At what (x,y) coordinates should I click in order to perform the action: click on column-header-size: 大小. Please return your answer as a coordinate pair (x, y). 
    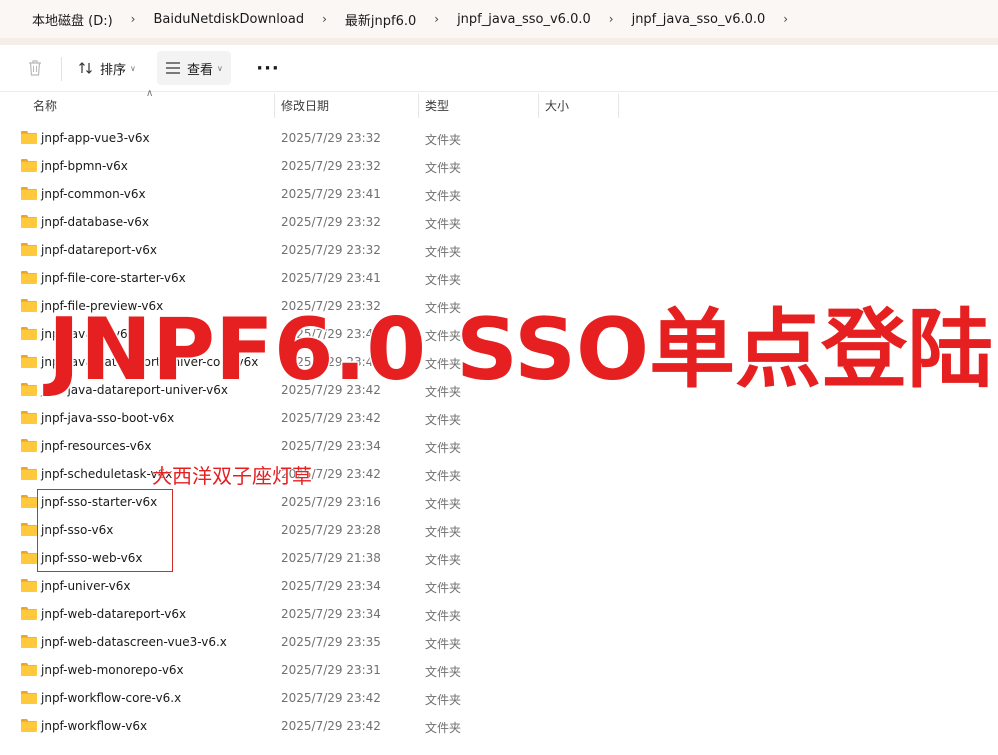
    Looking at the image, I should click on (578, 105).